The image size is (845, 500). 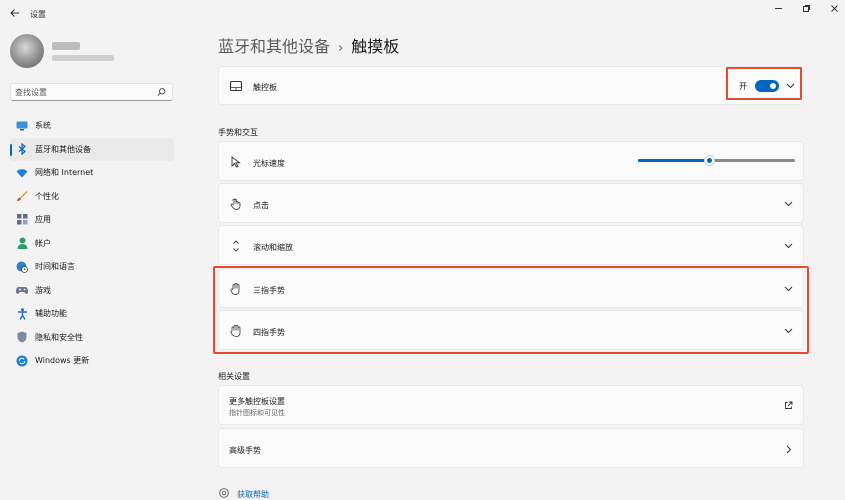 I want to click on gamepad-icon, so click(x=22, y=290).